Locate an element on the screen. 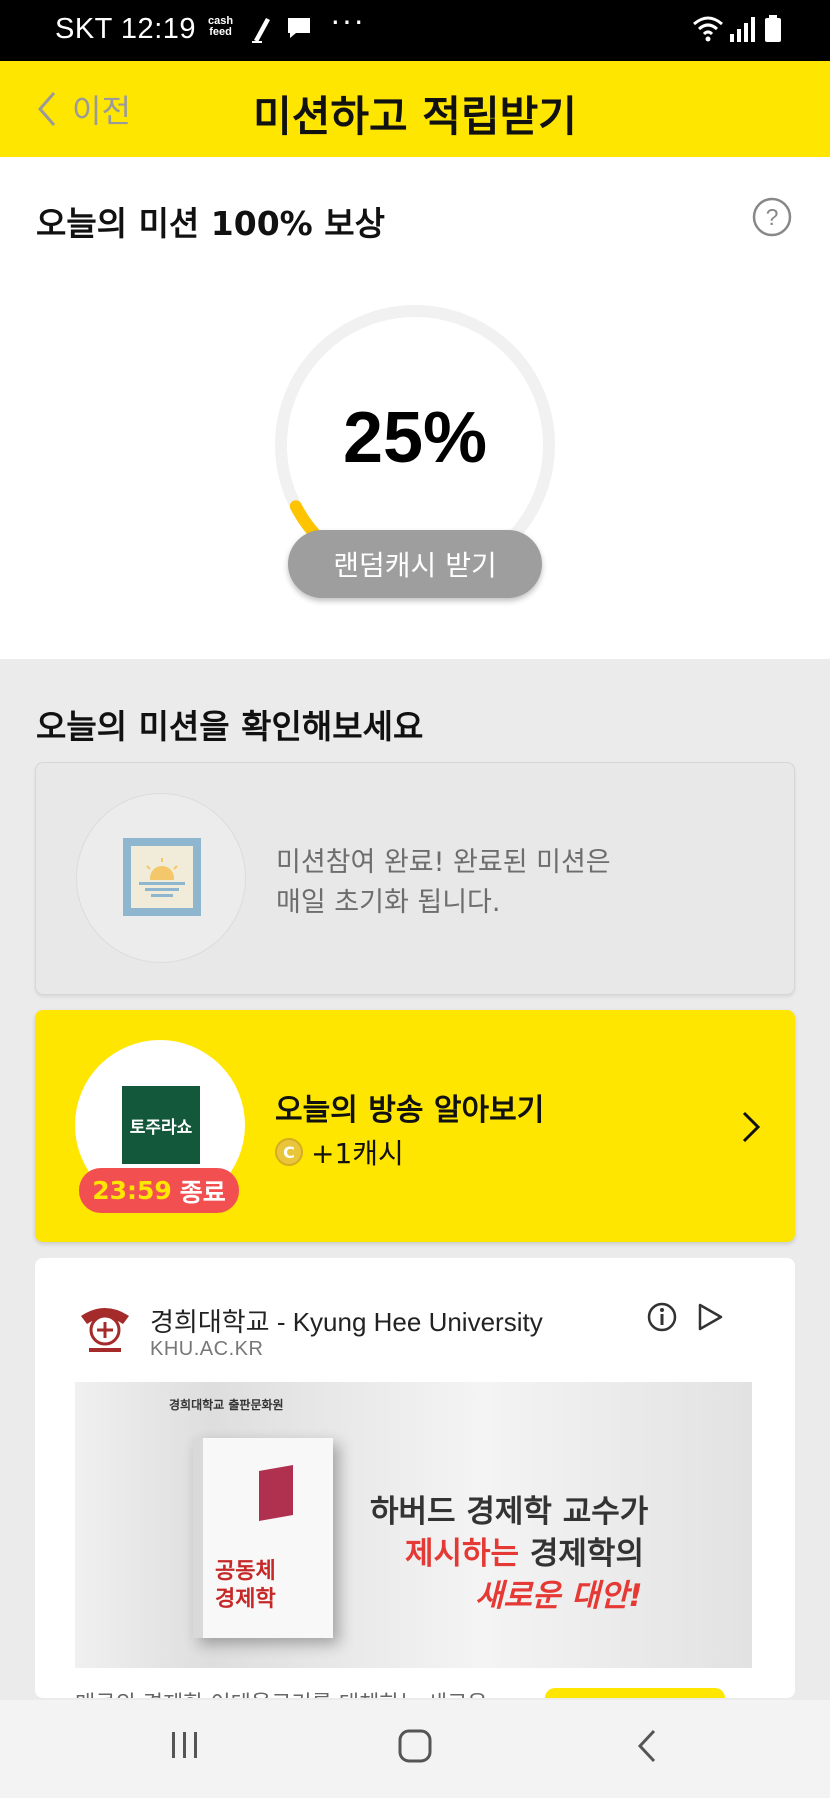 The width and height of the screenshot is (830, 1798). khu-logo is located at coordinates (105, 1330).